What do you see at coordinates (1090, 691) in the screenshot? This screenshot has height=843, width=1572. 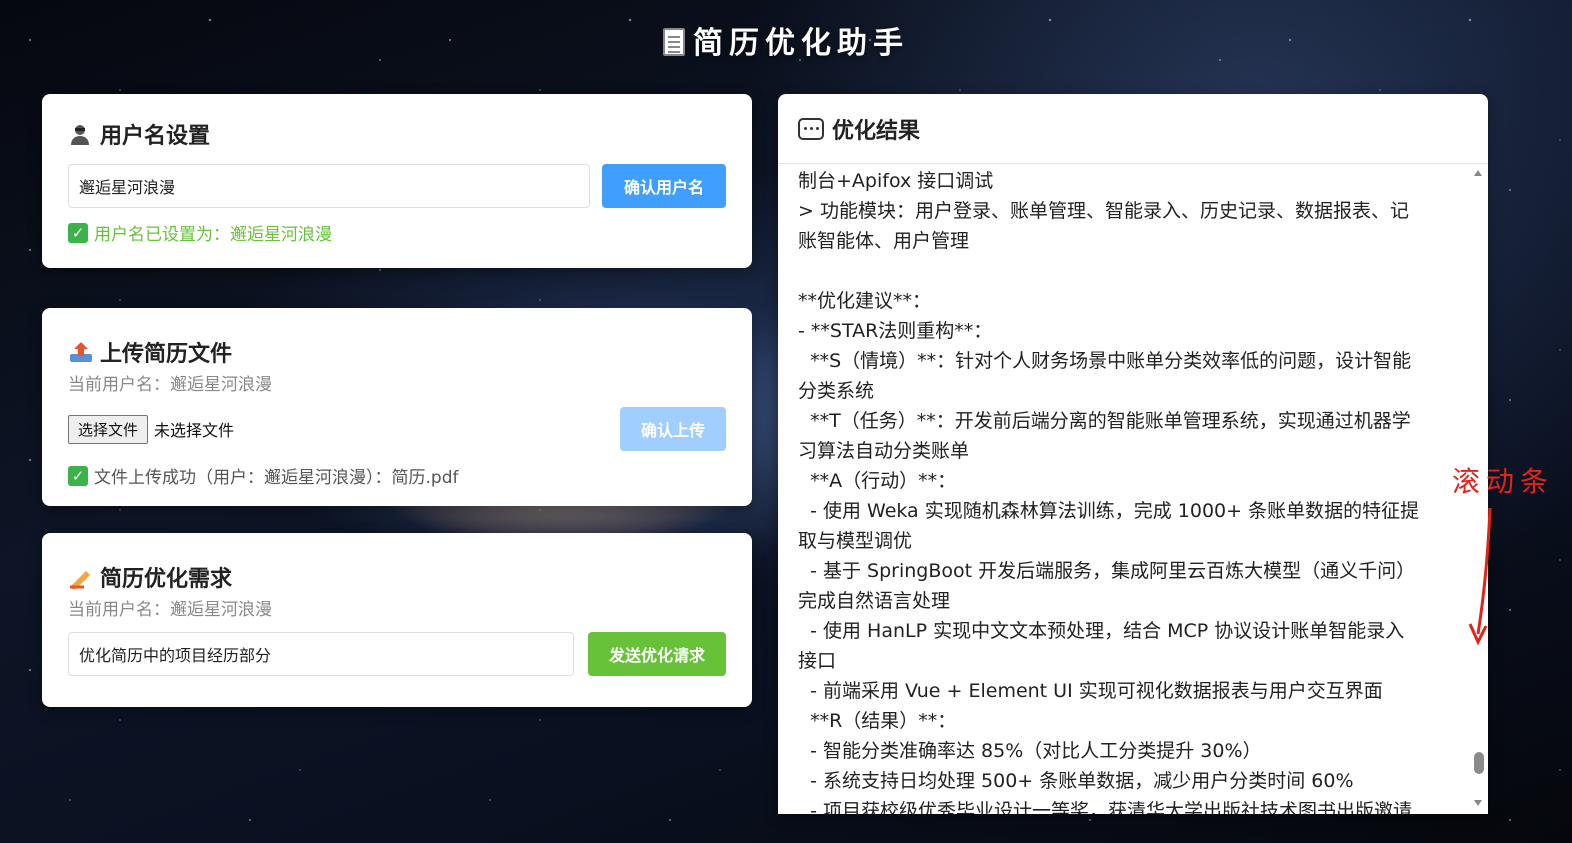 I see `result-line: - 前端采用 Vue + Element UI 实现可视化数据报表与用户交互界面` at bounding box center [1090, 691].